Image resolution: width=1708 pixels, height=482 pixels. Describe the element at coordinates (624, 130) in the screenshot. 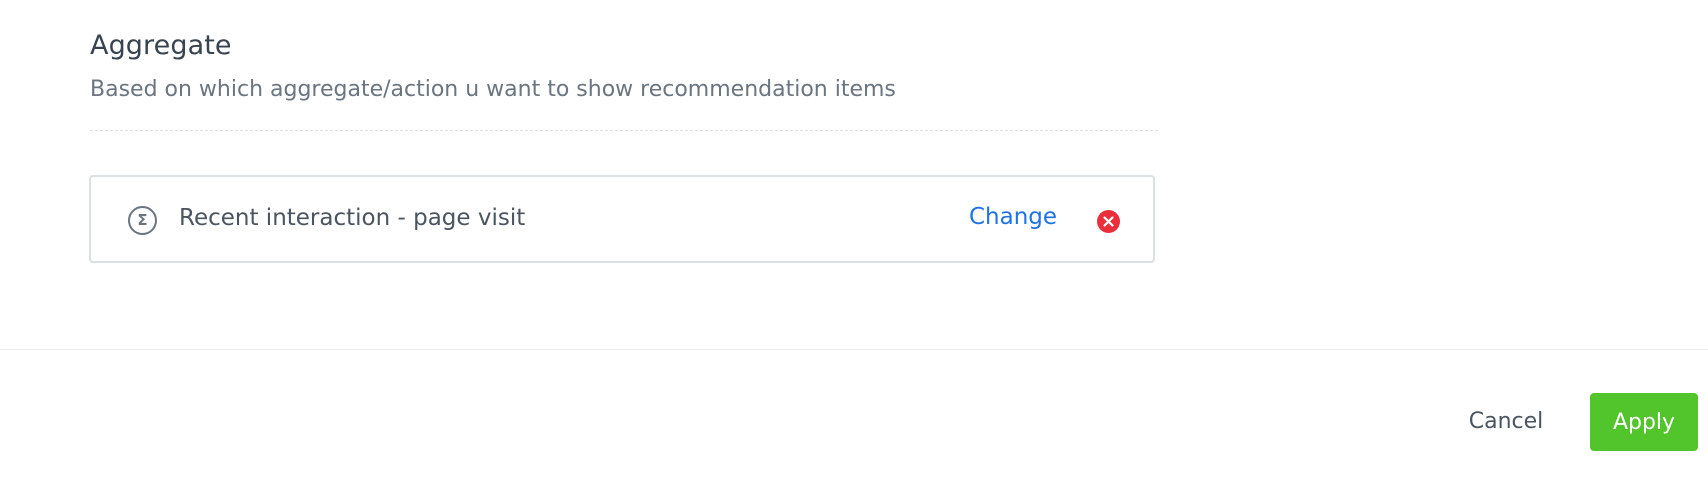

I see `divider` at that location.